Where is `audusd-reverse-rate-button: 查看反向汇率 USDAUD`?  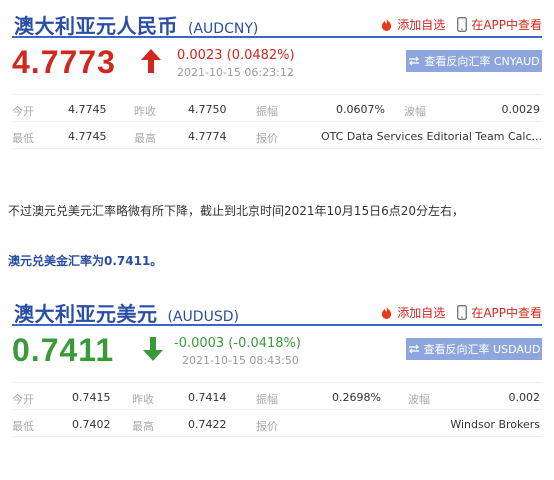 audusd-reverse-rate-button: 查看反向汇率 USDAUD is located at coordinates (474, 349).